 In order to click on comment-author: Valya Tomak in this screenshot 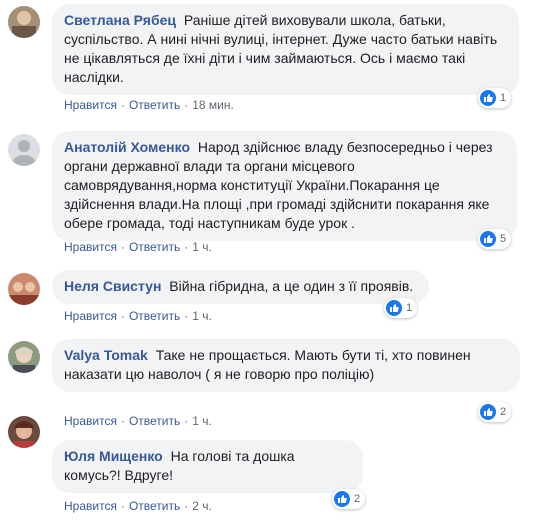, I will do `click(106, 355)`.